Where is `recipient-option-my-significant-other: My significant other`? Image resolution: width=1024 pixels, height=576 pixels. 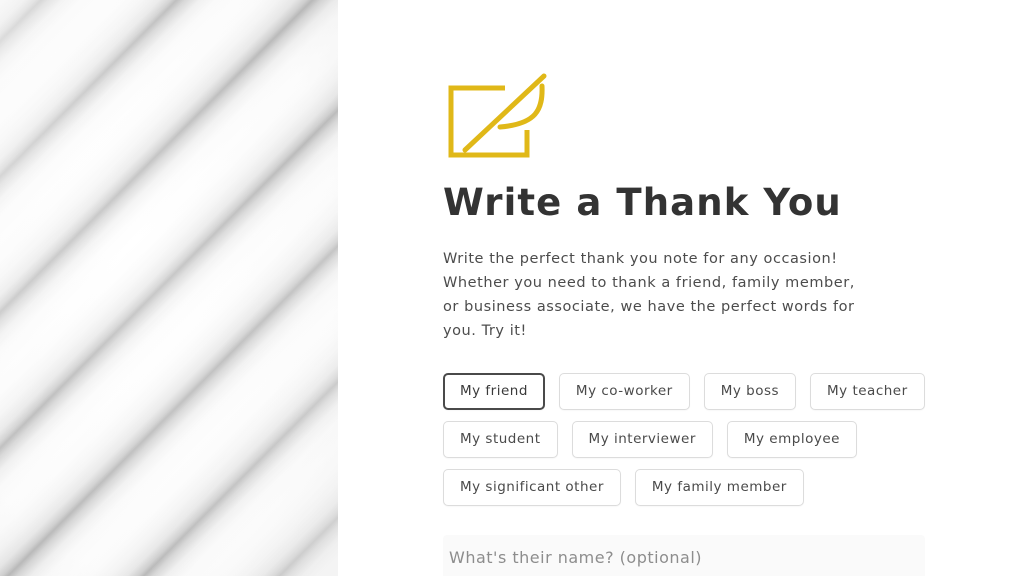 recipient-option-my-significant-other: My significant other is located at coordinates (532, 487).